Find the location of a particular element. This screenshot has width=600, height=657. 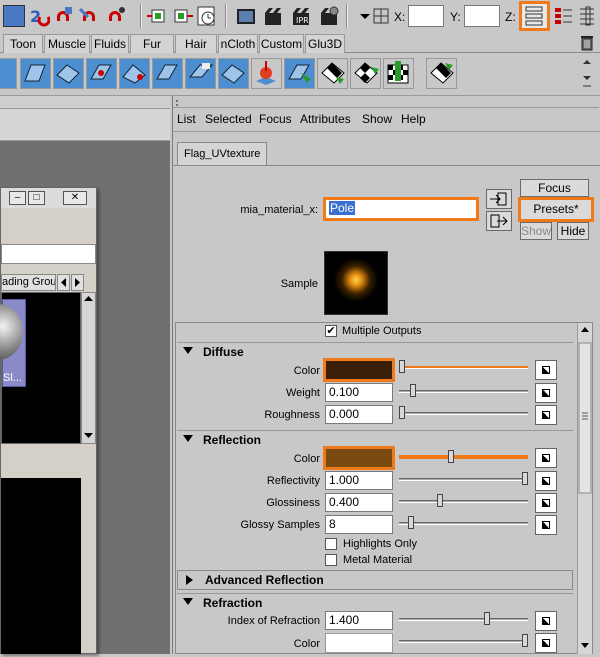

spherical-mapping-icon is located at coordinates (101, 73).